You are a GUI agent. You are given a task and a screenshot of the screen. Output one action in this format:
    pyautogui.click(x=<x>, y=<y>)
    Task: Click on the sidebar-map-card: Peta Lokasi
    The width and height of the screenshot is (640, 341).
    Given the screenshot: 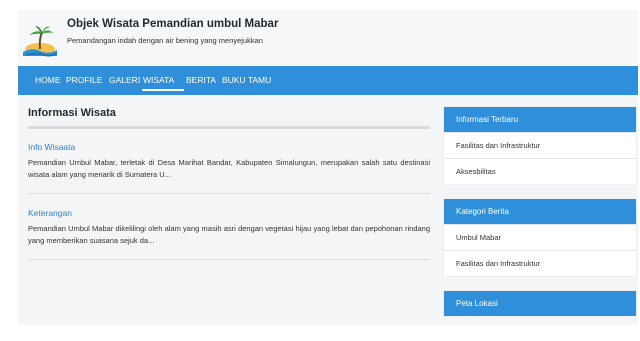 What is the action you would take?
    pyautogui.click(x=540, y=303)
    